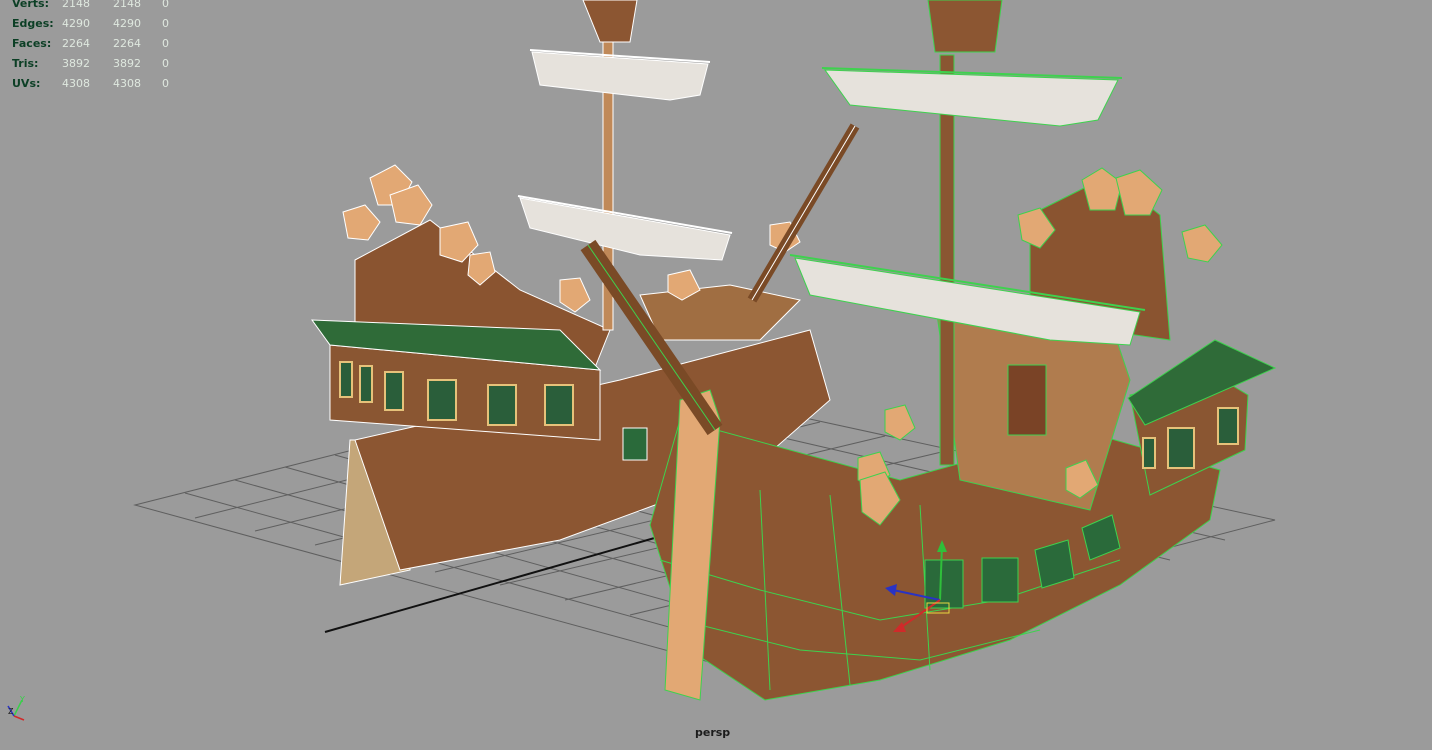  What do you see at coordinates (97, 24) in the screenshot?
I see `hud-row: Edges: 4290 4290 0` at bounding box center [97, 24].